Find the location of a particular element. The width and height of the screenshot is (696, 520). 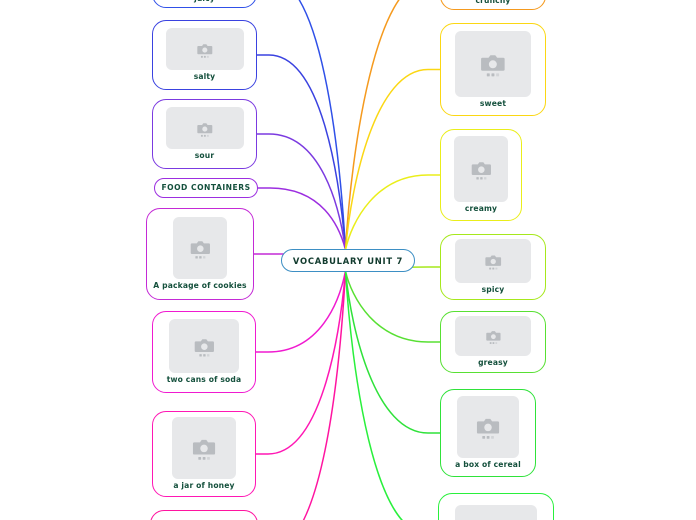

node-bottom-left-partial is located at coordinates (204, 515).